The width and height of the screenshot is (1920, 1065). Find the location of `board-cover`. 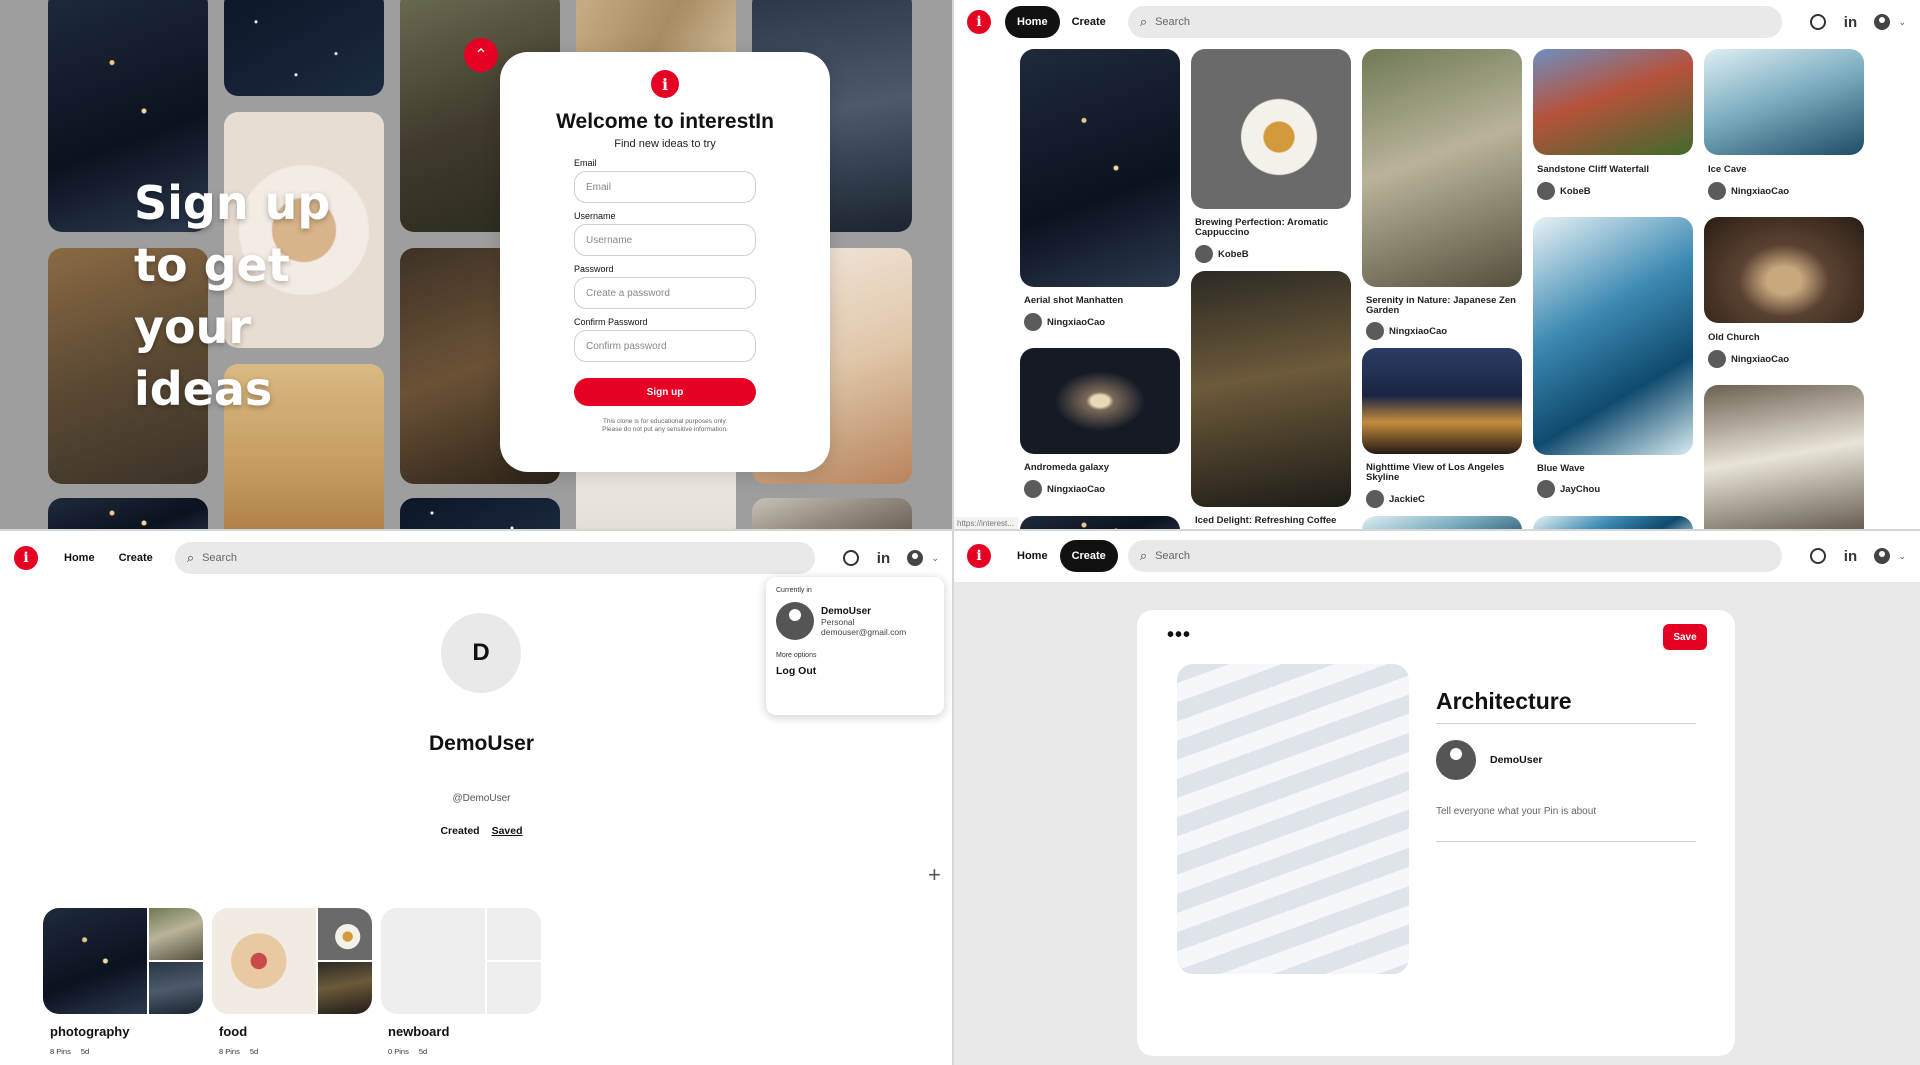

board-cover is located at coordinates (264, 961).